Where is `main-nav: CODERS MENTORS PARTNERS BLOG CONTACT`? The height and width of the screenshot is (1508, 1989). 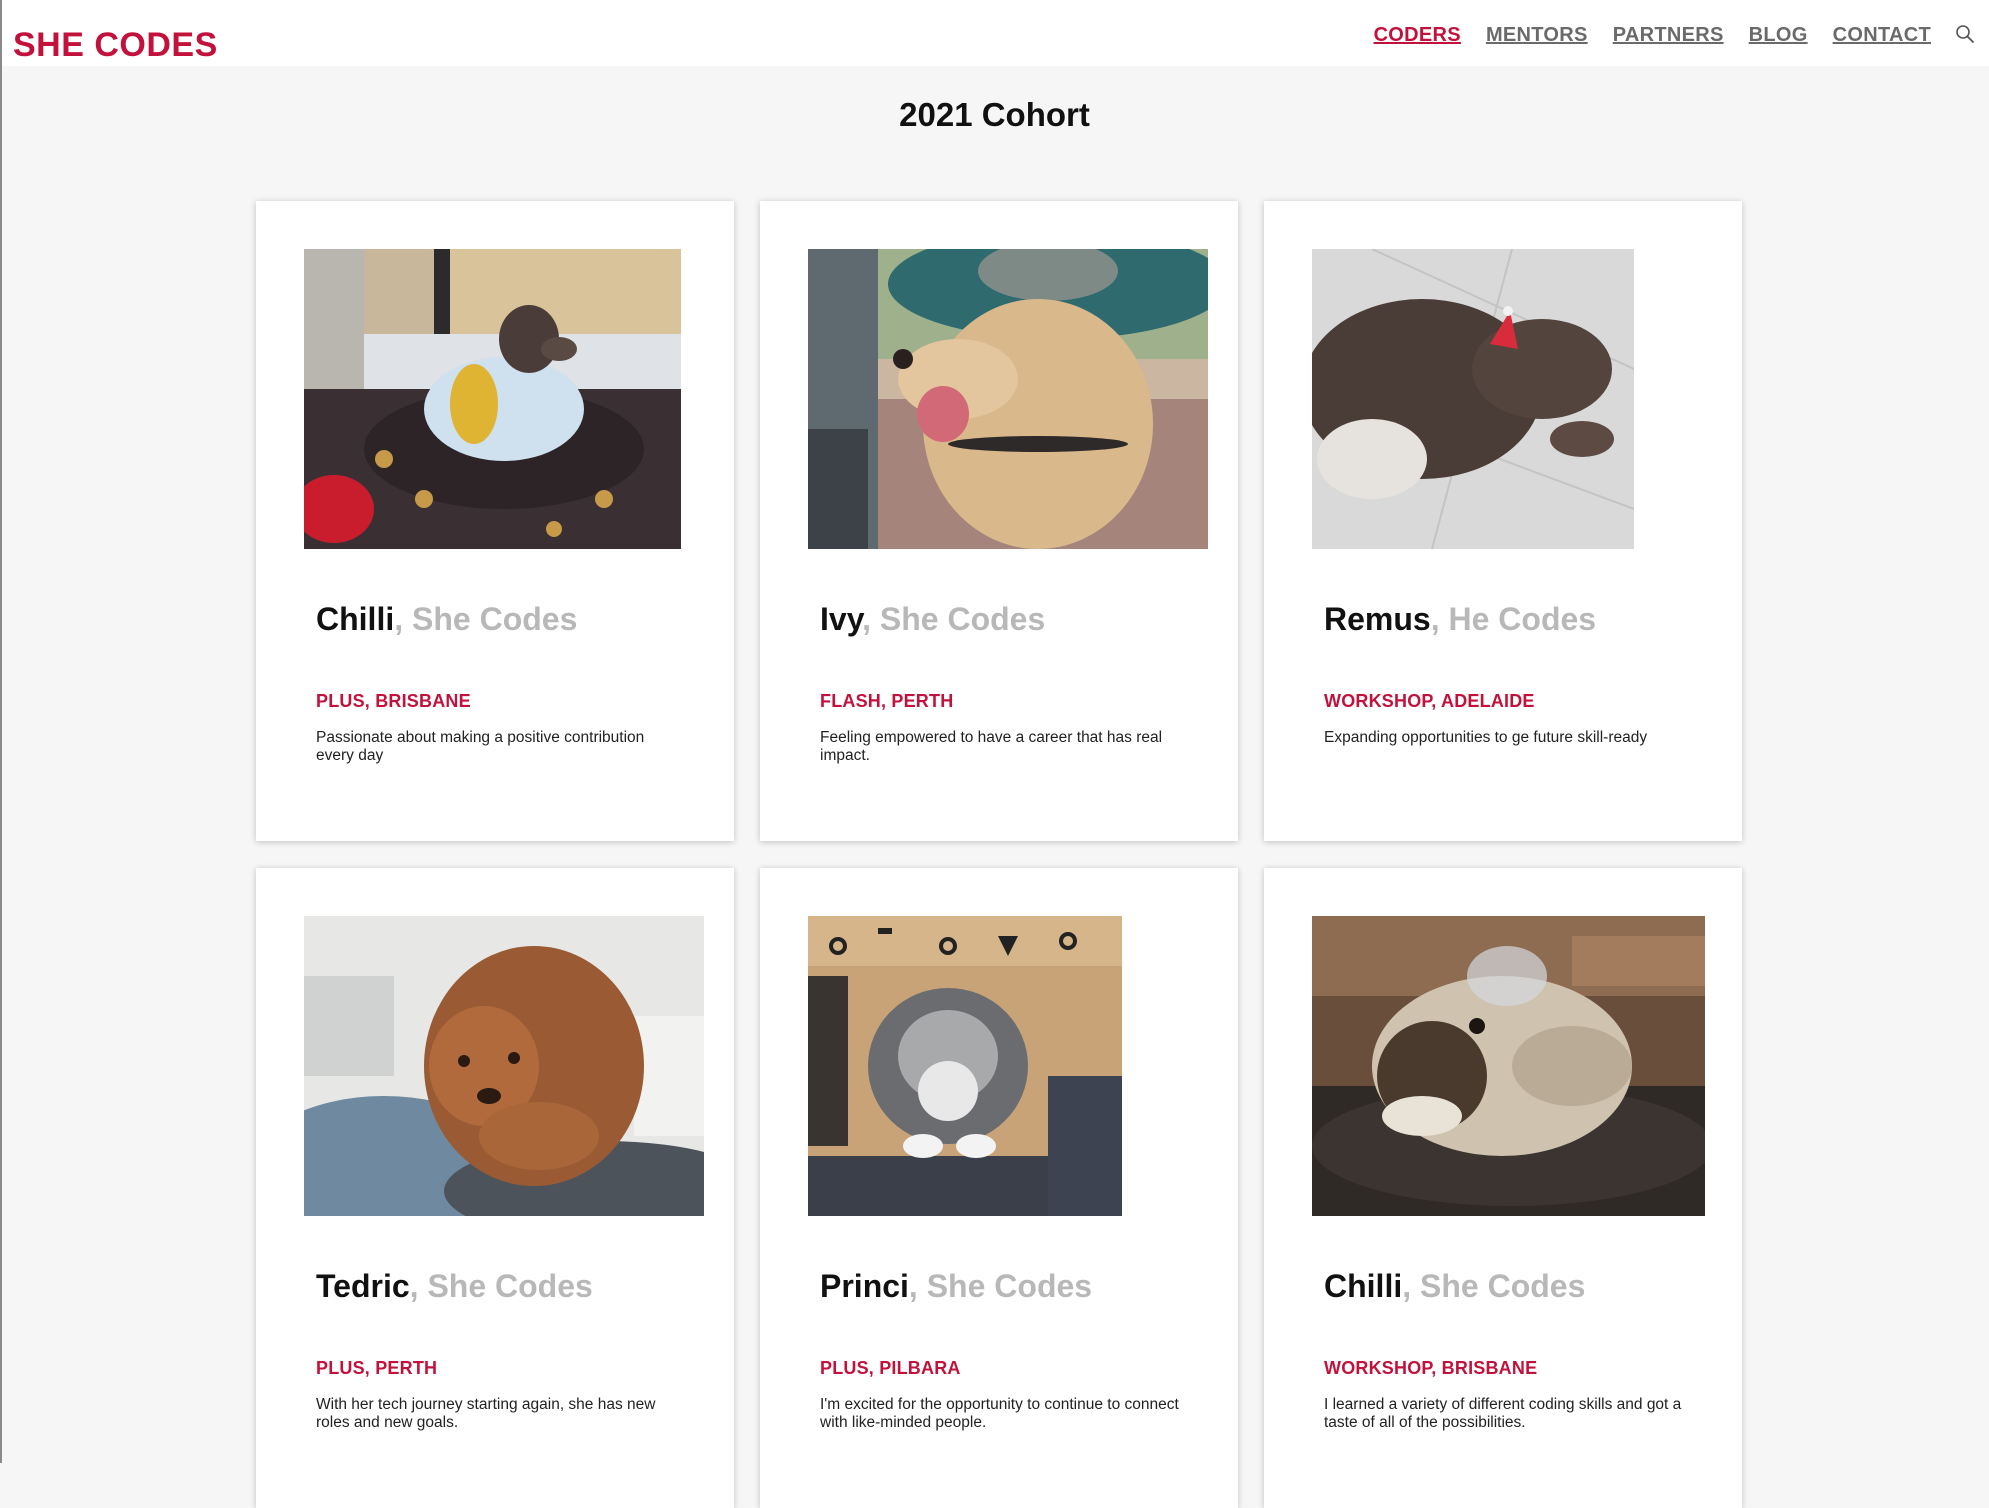 main-nav: CODERS MENTORS PARTNERS BLOG CONTACT is located at coordinates (1662, 35).